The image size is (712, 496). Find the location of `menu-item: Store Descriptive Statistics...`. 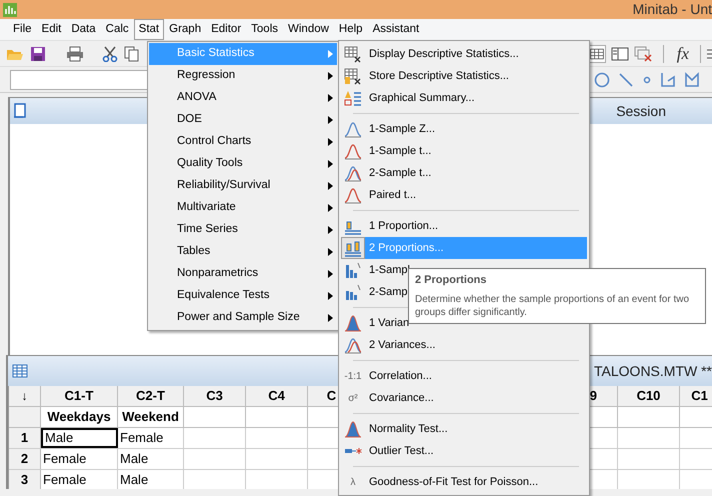

menu-item: Store Descriptive Statistics... is located at coordinates (476, 76).